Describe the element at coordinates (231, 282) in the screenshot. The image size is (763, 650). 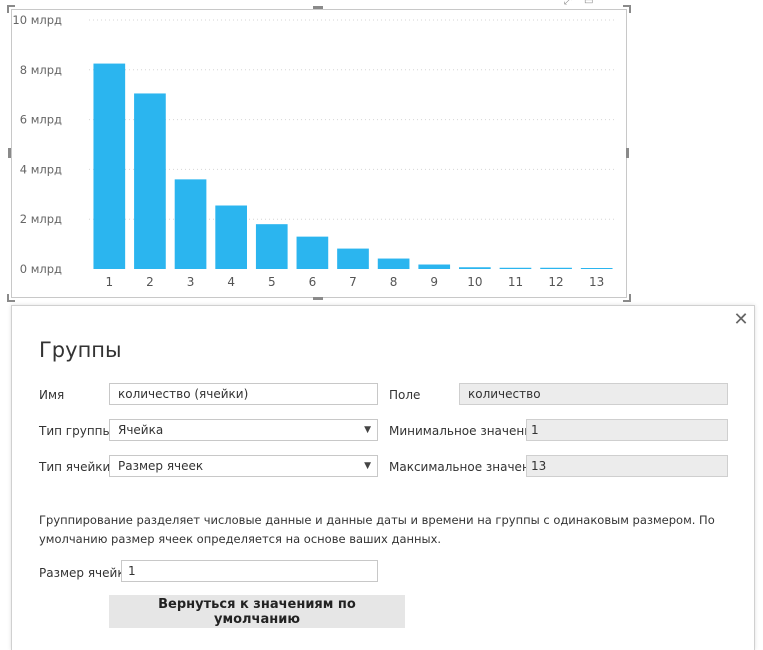
I see `x-tick-label: 4` at that location.